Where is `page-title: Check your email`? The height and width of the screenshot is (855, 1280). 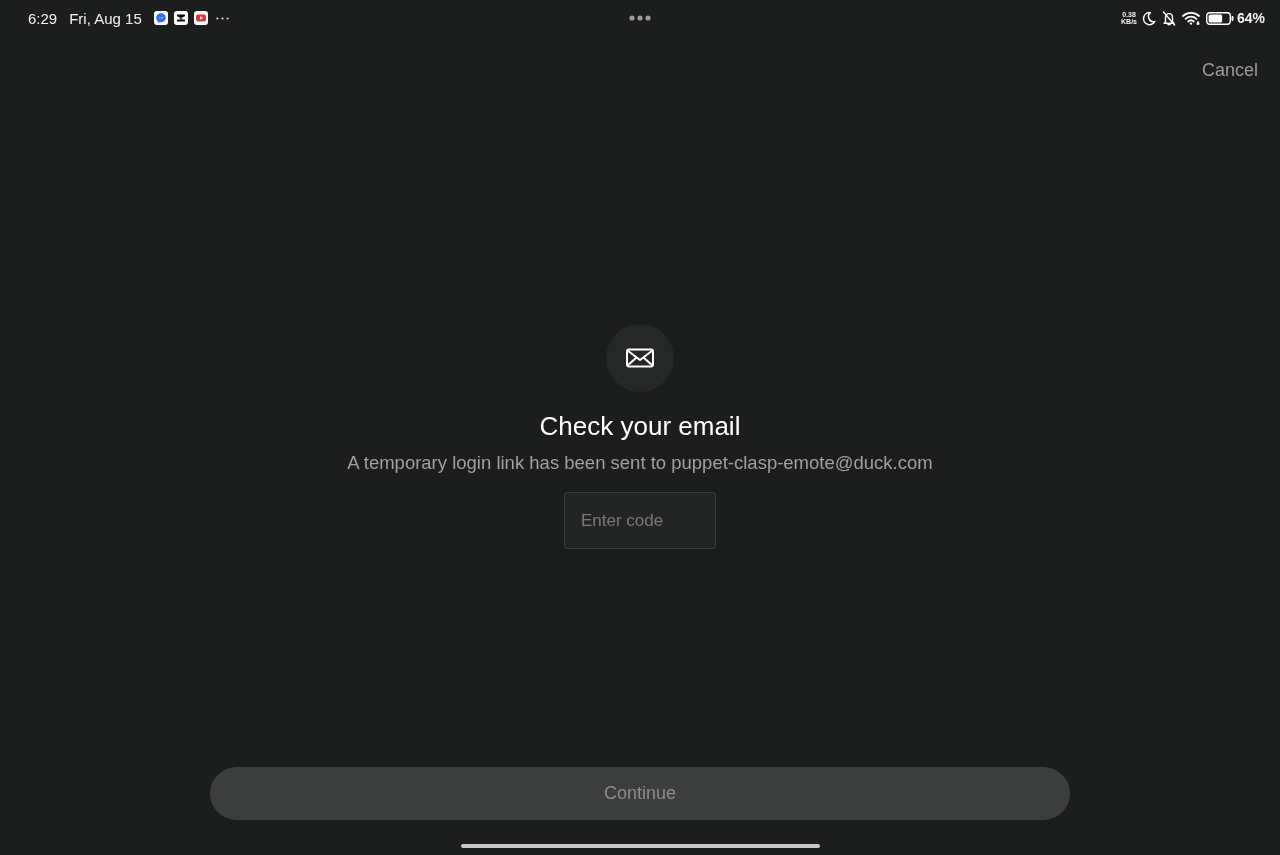
page-title: Check your email is located at coordinates (640, 426).